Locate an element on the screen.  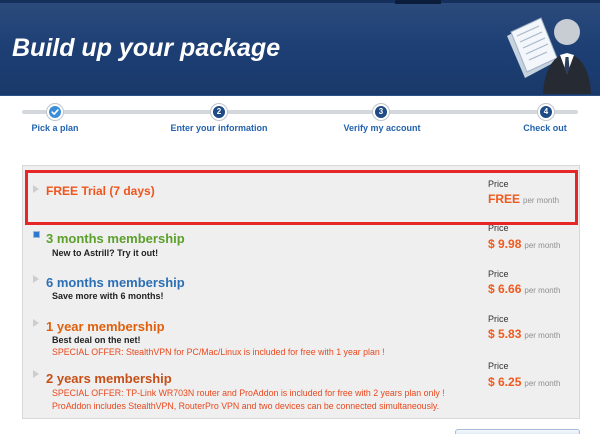
checkmark-icon is located at coordinates (55, 112).